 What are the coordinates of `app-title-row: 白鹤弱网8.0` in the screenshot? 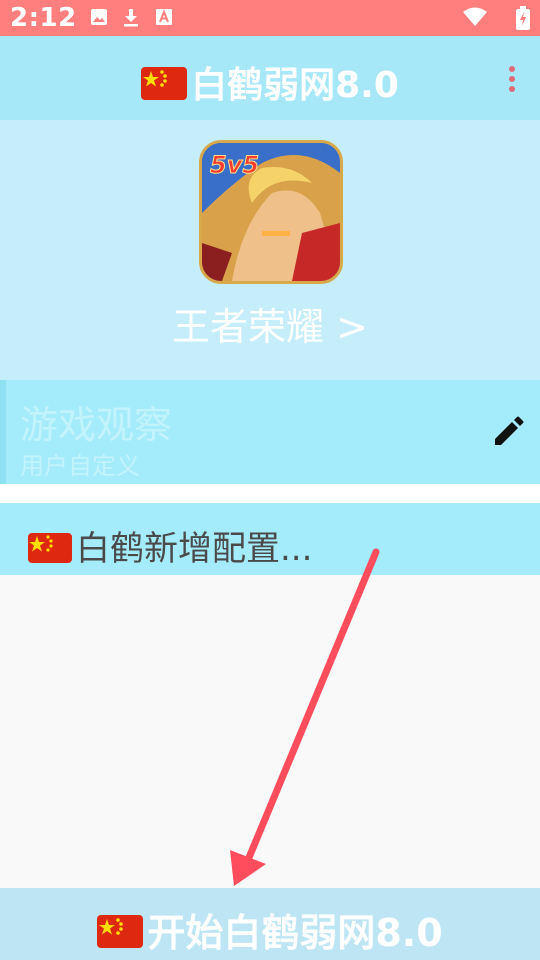 It's located at (270, 82).